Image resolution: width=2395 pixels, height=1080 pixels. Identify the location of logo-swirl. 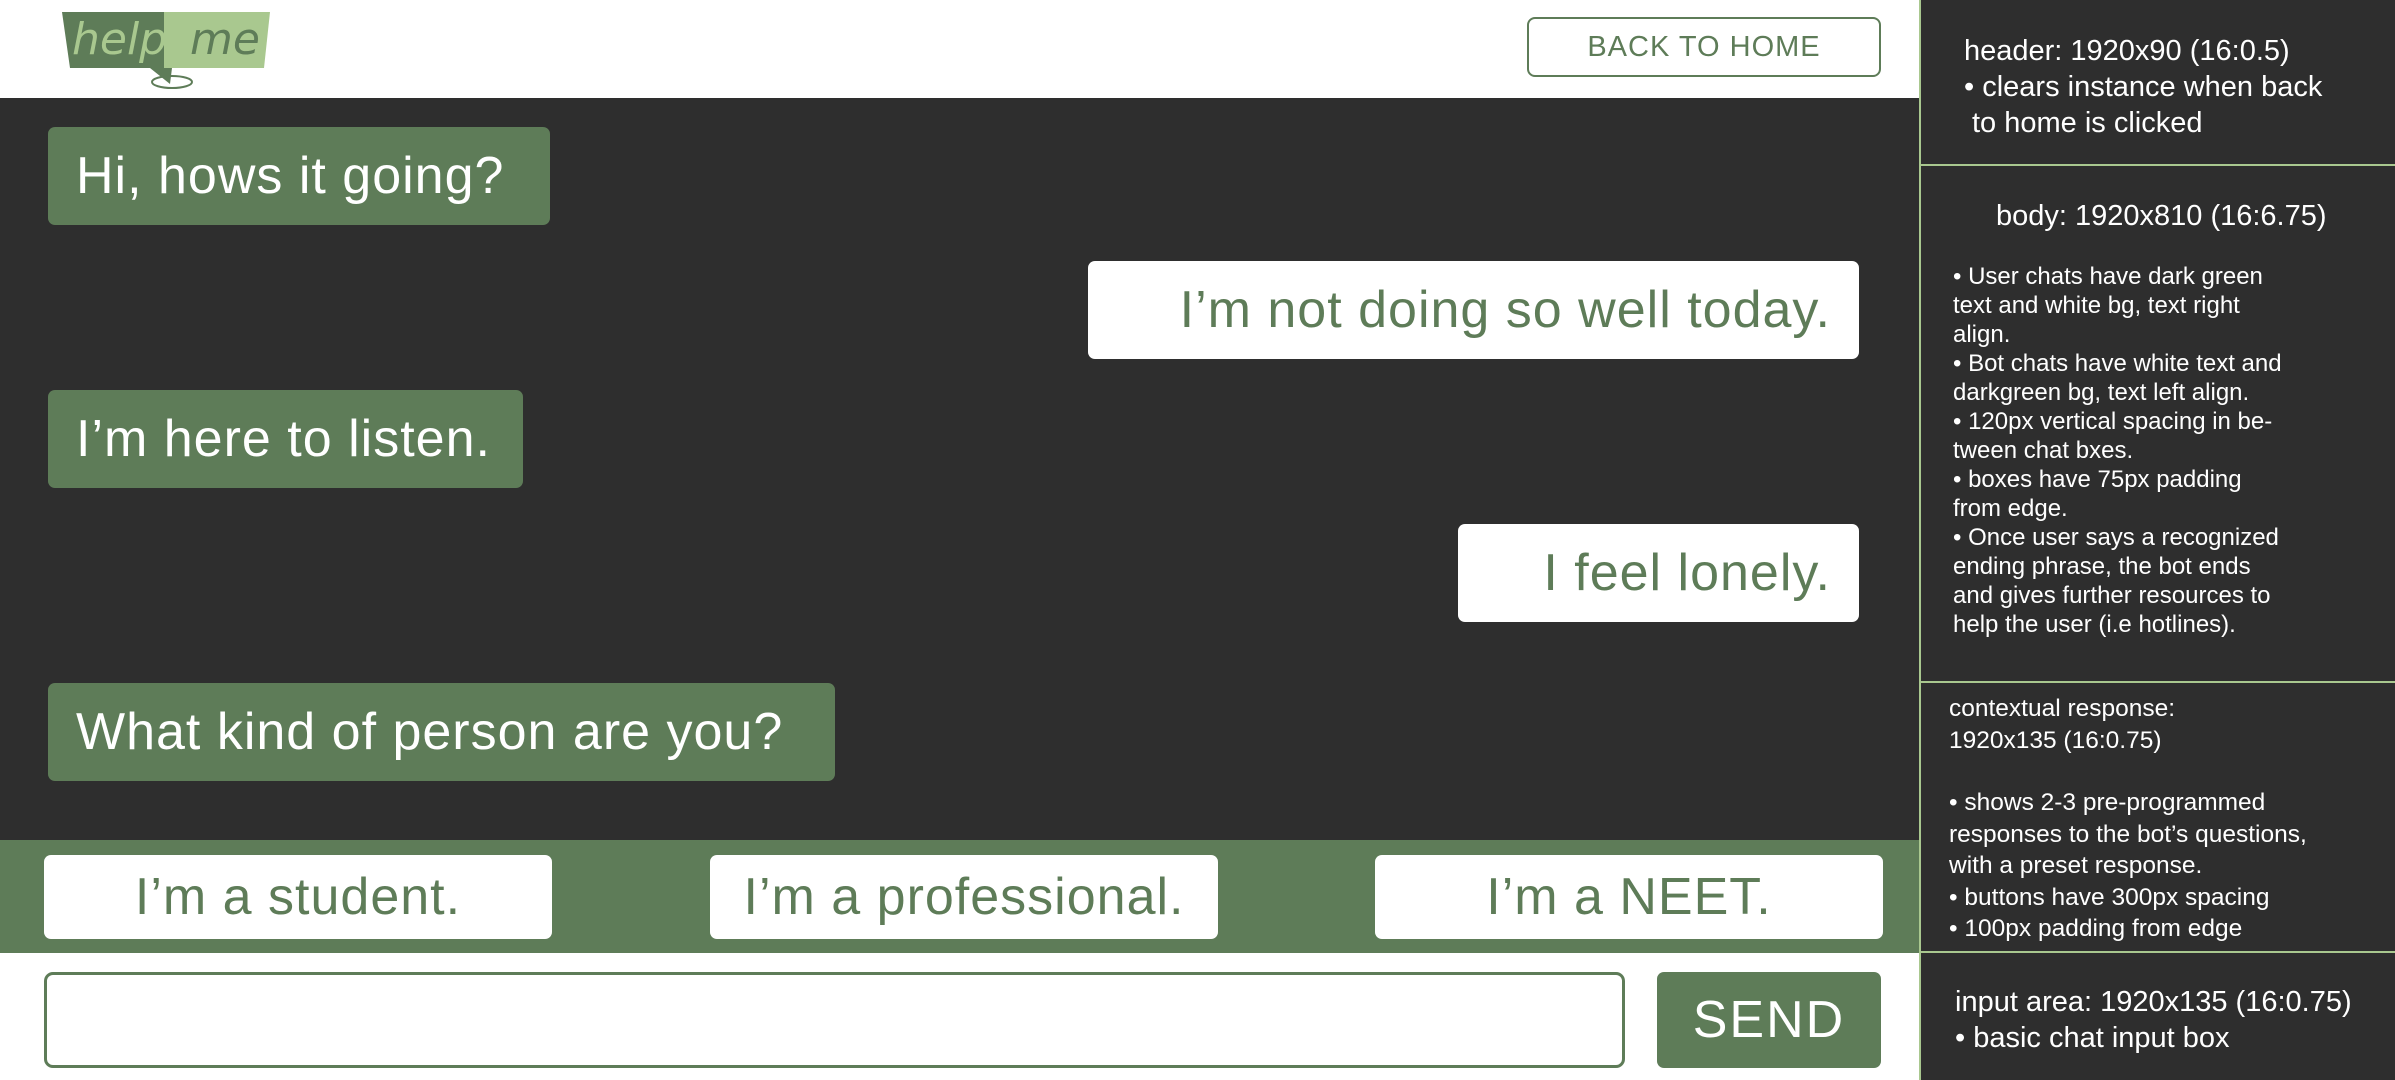
(172, 82).